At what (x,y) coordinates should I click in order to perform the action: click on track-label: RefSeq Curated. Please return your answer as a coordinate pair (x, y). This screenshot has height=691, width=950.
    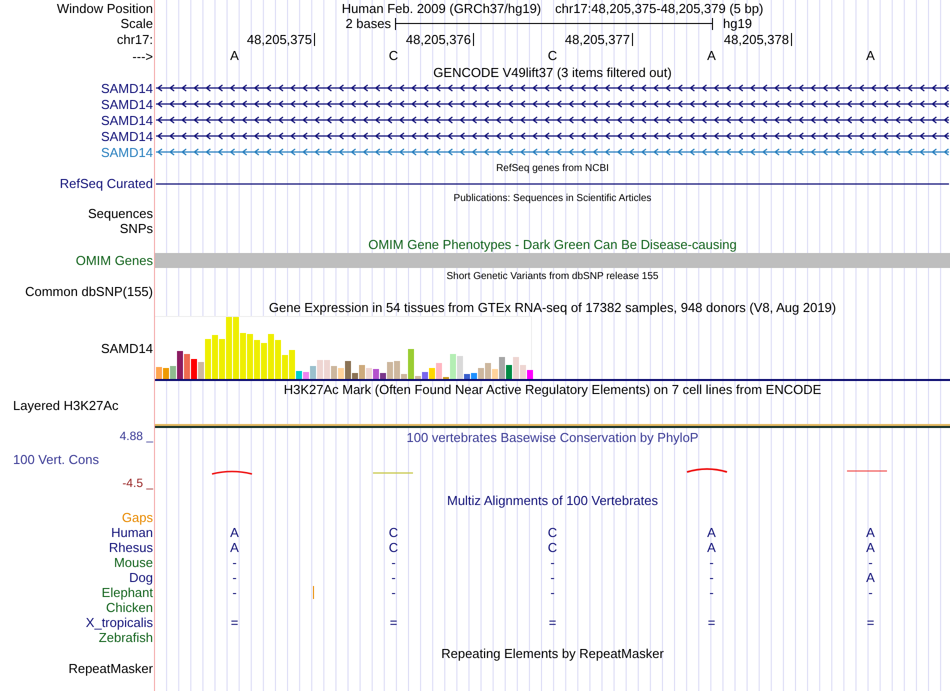
    Looking at the image, I should click on (106, 183).